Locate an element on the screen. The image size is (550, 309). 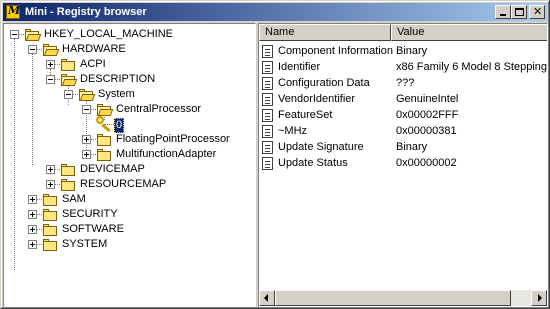
tree-item-label: ACPI is located at coordinates (93, 64).